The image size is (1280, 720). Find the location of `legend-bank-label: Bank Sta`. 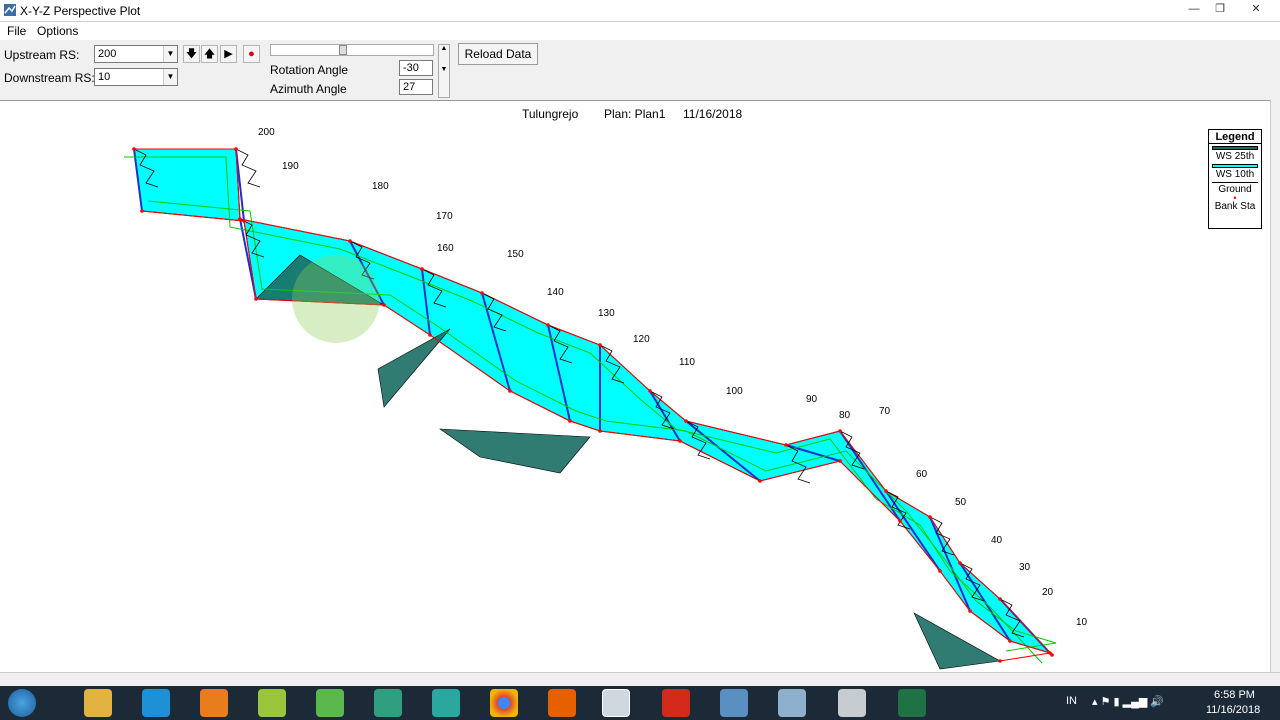

legend-bank-label: Bank Sta is located at coordinates (1235, 206).